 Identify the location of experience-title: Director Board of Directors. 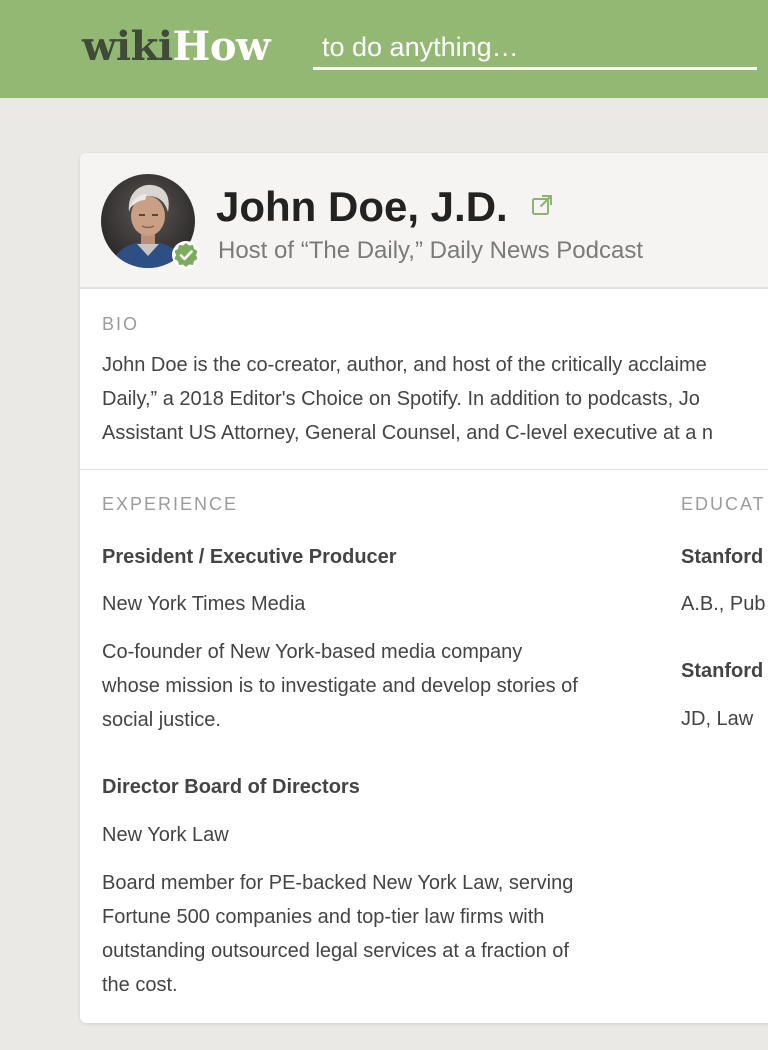
(231, 787).